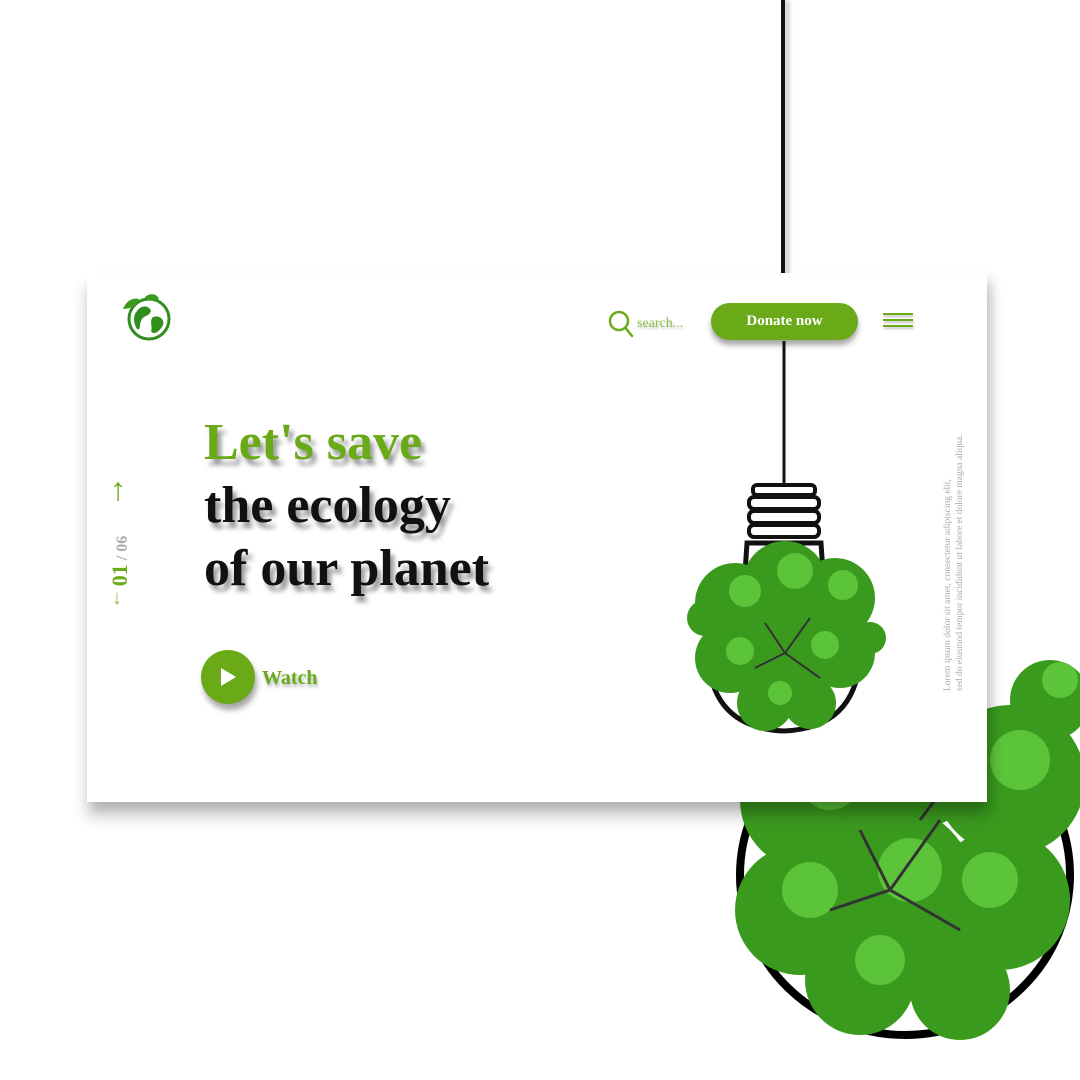  I want to click on headline-line-3: of our planet, so click(347, 568).